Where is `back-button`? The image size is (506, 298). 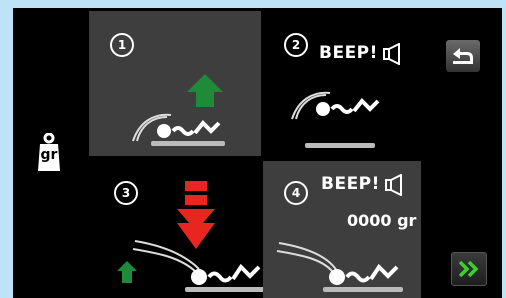 back-button is located at coordinates (463, 56).